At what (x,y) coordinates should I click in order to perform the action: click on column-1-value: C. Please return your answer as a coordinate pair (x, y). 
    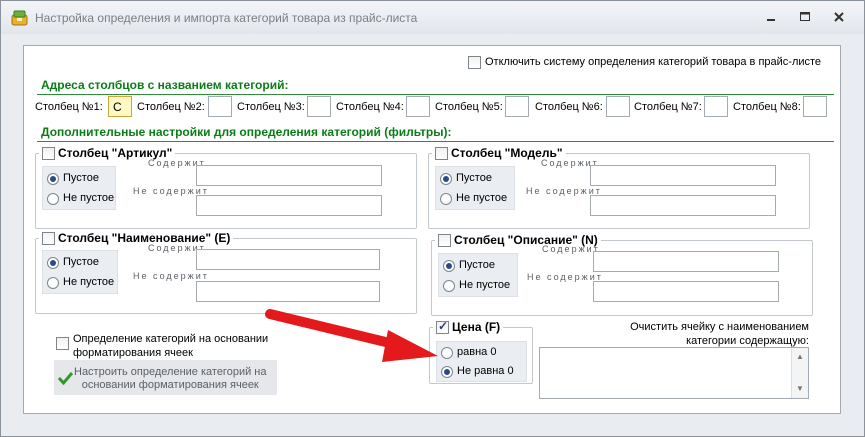
    Looking at the image, I should click on (117, 107).